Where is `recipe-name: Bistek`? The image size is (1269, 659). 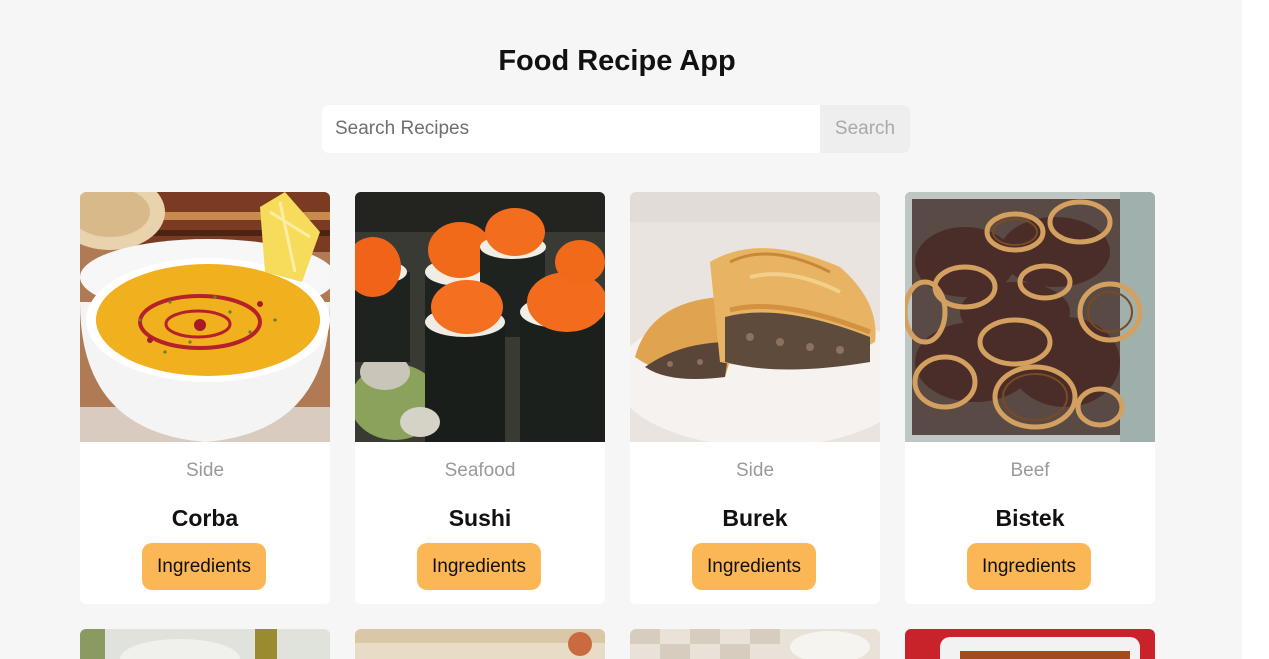 recipe-name: Bistek is located at coordinates (1030, 518).